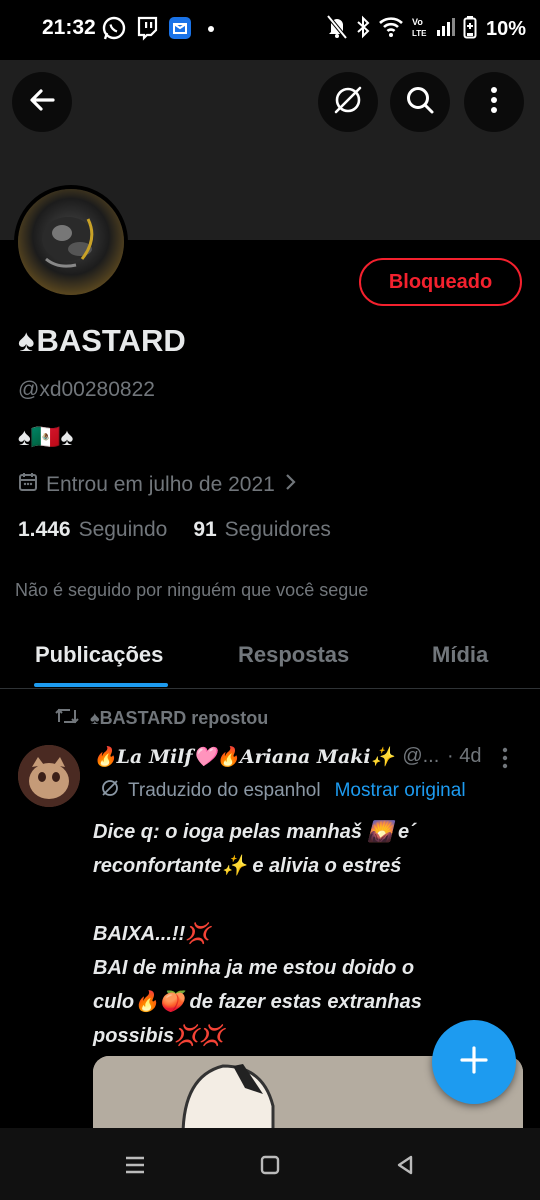 This screenshot has width=540, height=1200. Describe the element at coordinates (216, 28) in the screenshot. I see `dot-icon` at that location.